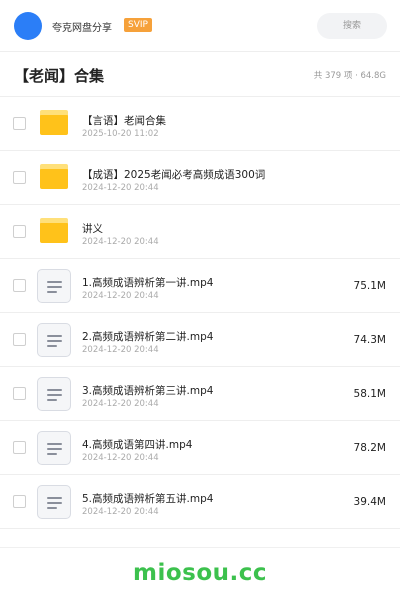 This screenshot has width=400, height=600. Describe the element at coordinates (148, 337) in the screenshot. I see `file-name: 2.高频成语辨析第二讲.mp4` at that location.